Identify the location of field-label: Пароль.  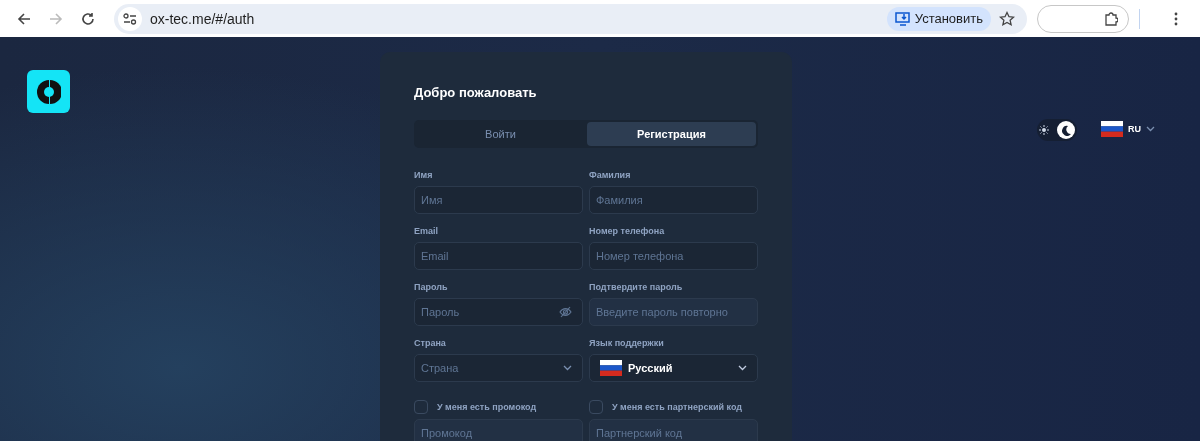
(431, 287).